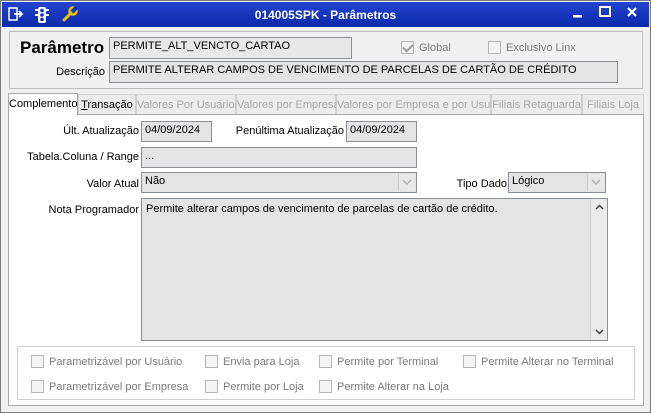 Image resolution: width=651 pixels, height=413 pixels. Describe the element at coordinates (43, 104) in the screenshot. I see `tab-complemento: Complemento` at that location.